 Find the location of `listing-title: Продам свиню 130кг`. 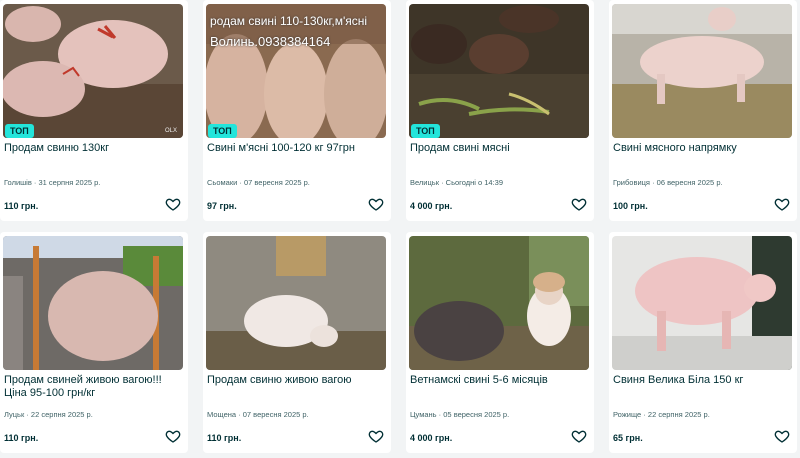

listing-title: Продам свиню 130кг is located at coordinates (93, 148).